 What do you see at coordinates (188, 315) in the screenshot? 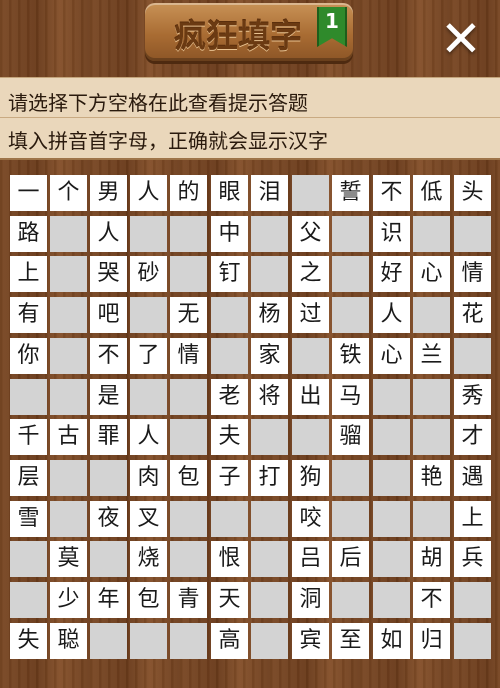
I see `letter-cell: 无` at bounding box center [188, 315].